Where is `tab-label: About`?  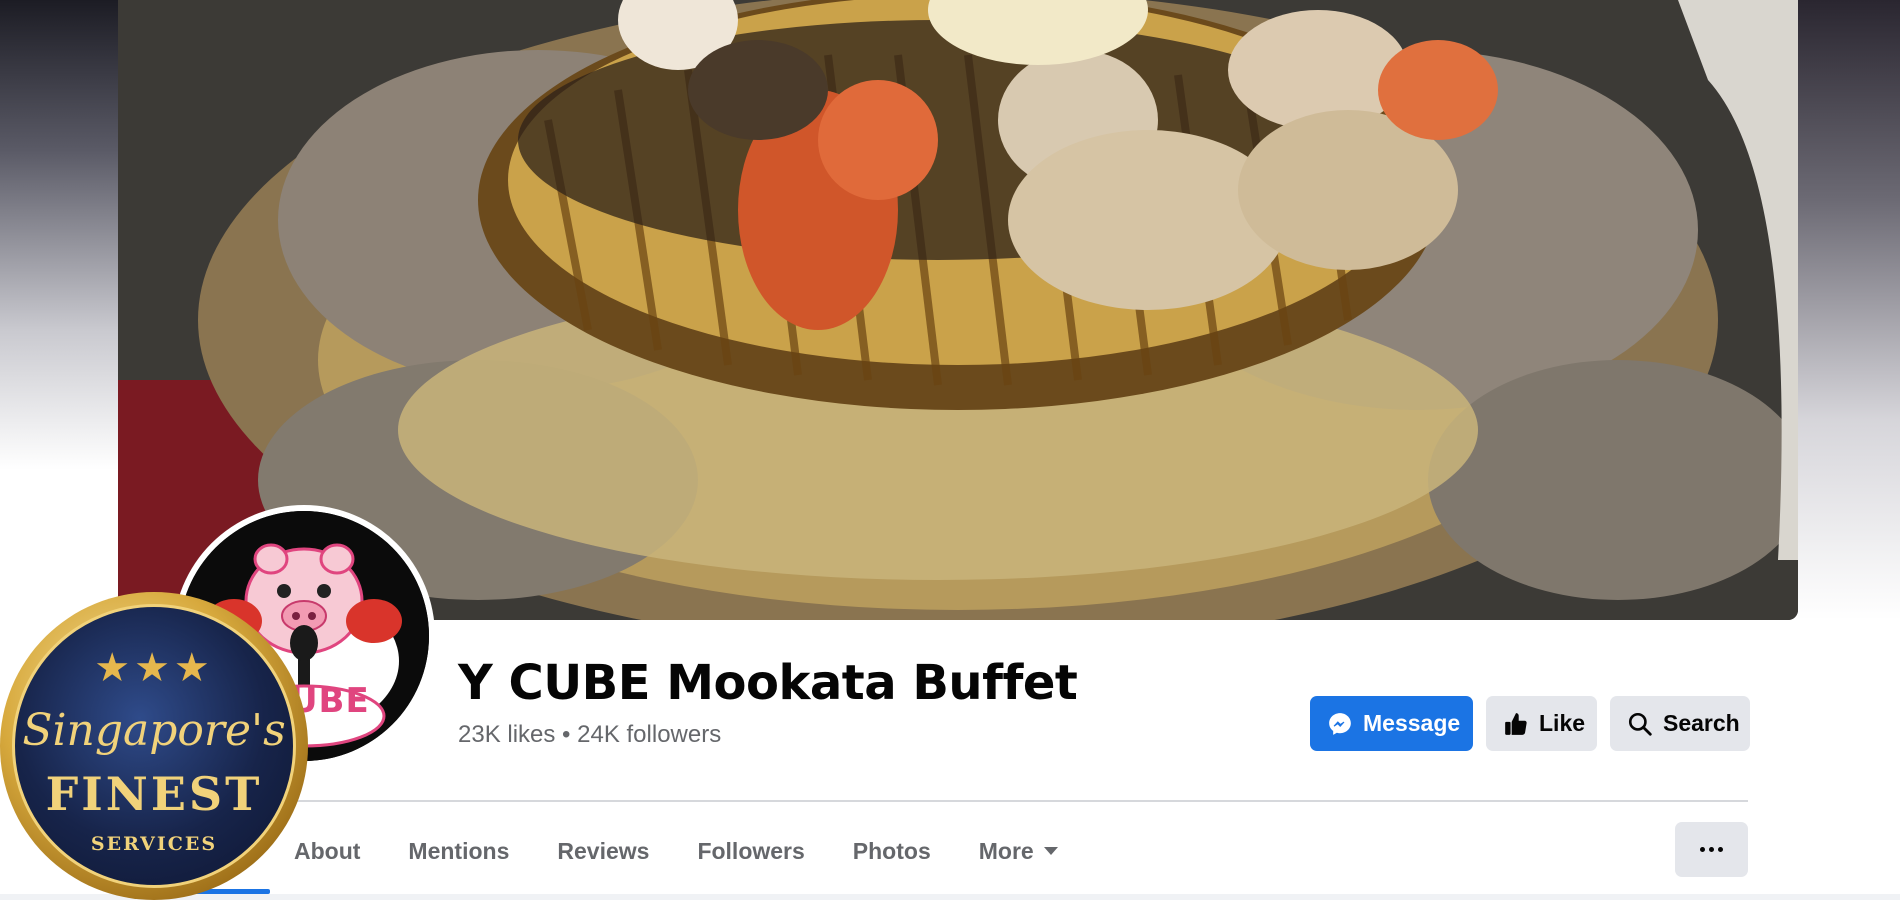 tab-label: About is located at coordinates (327, 850).